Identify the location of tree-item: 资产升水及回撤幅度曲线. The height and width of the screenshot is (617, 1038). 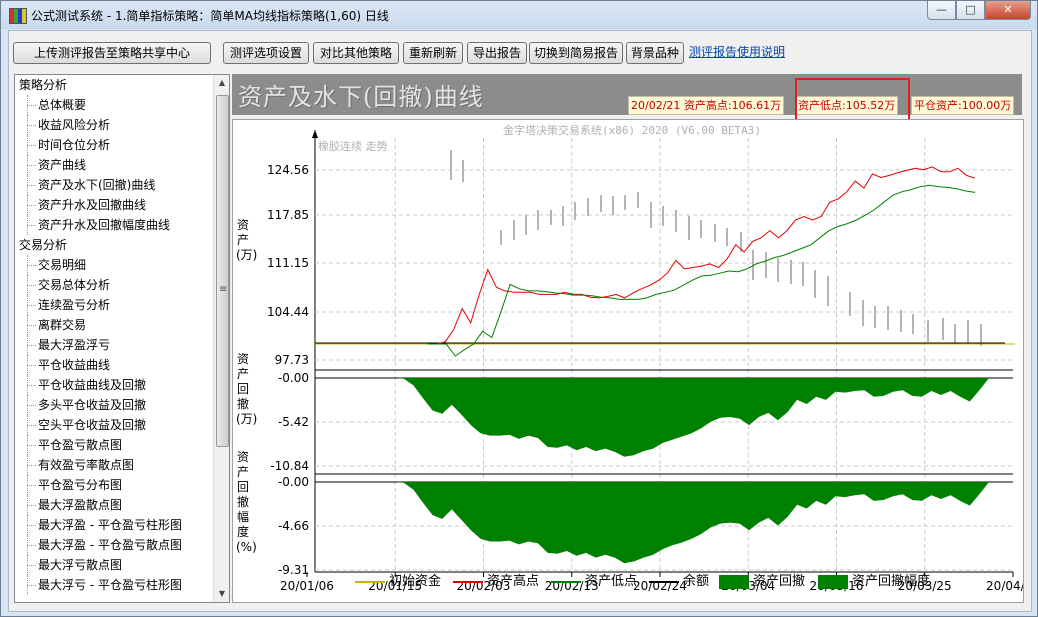
(114, 225).